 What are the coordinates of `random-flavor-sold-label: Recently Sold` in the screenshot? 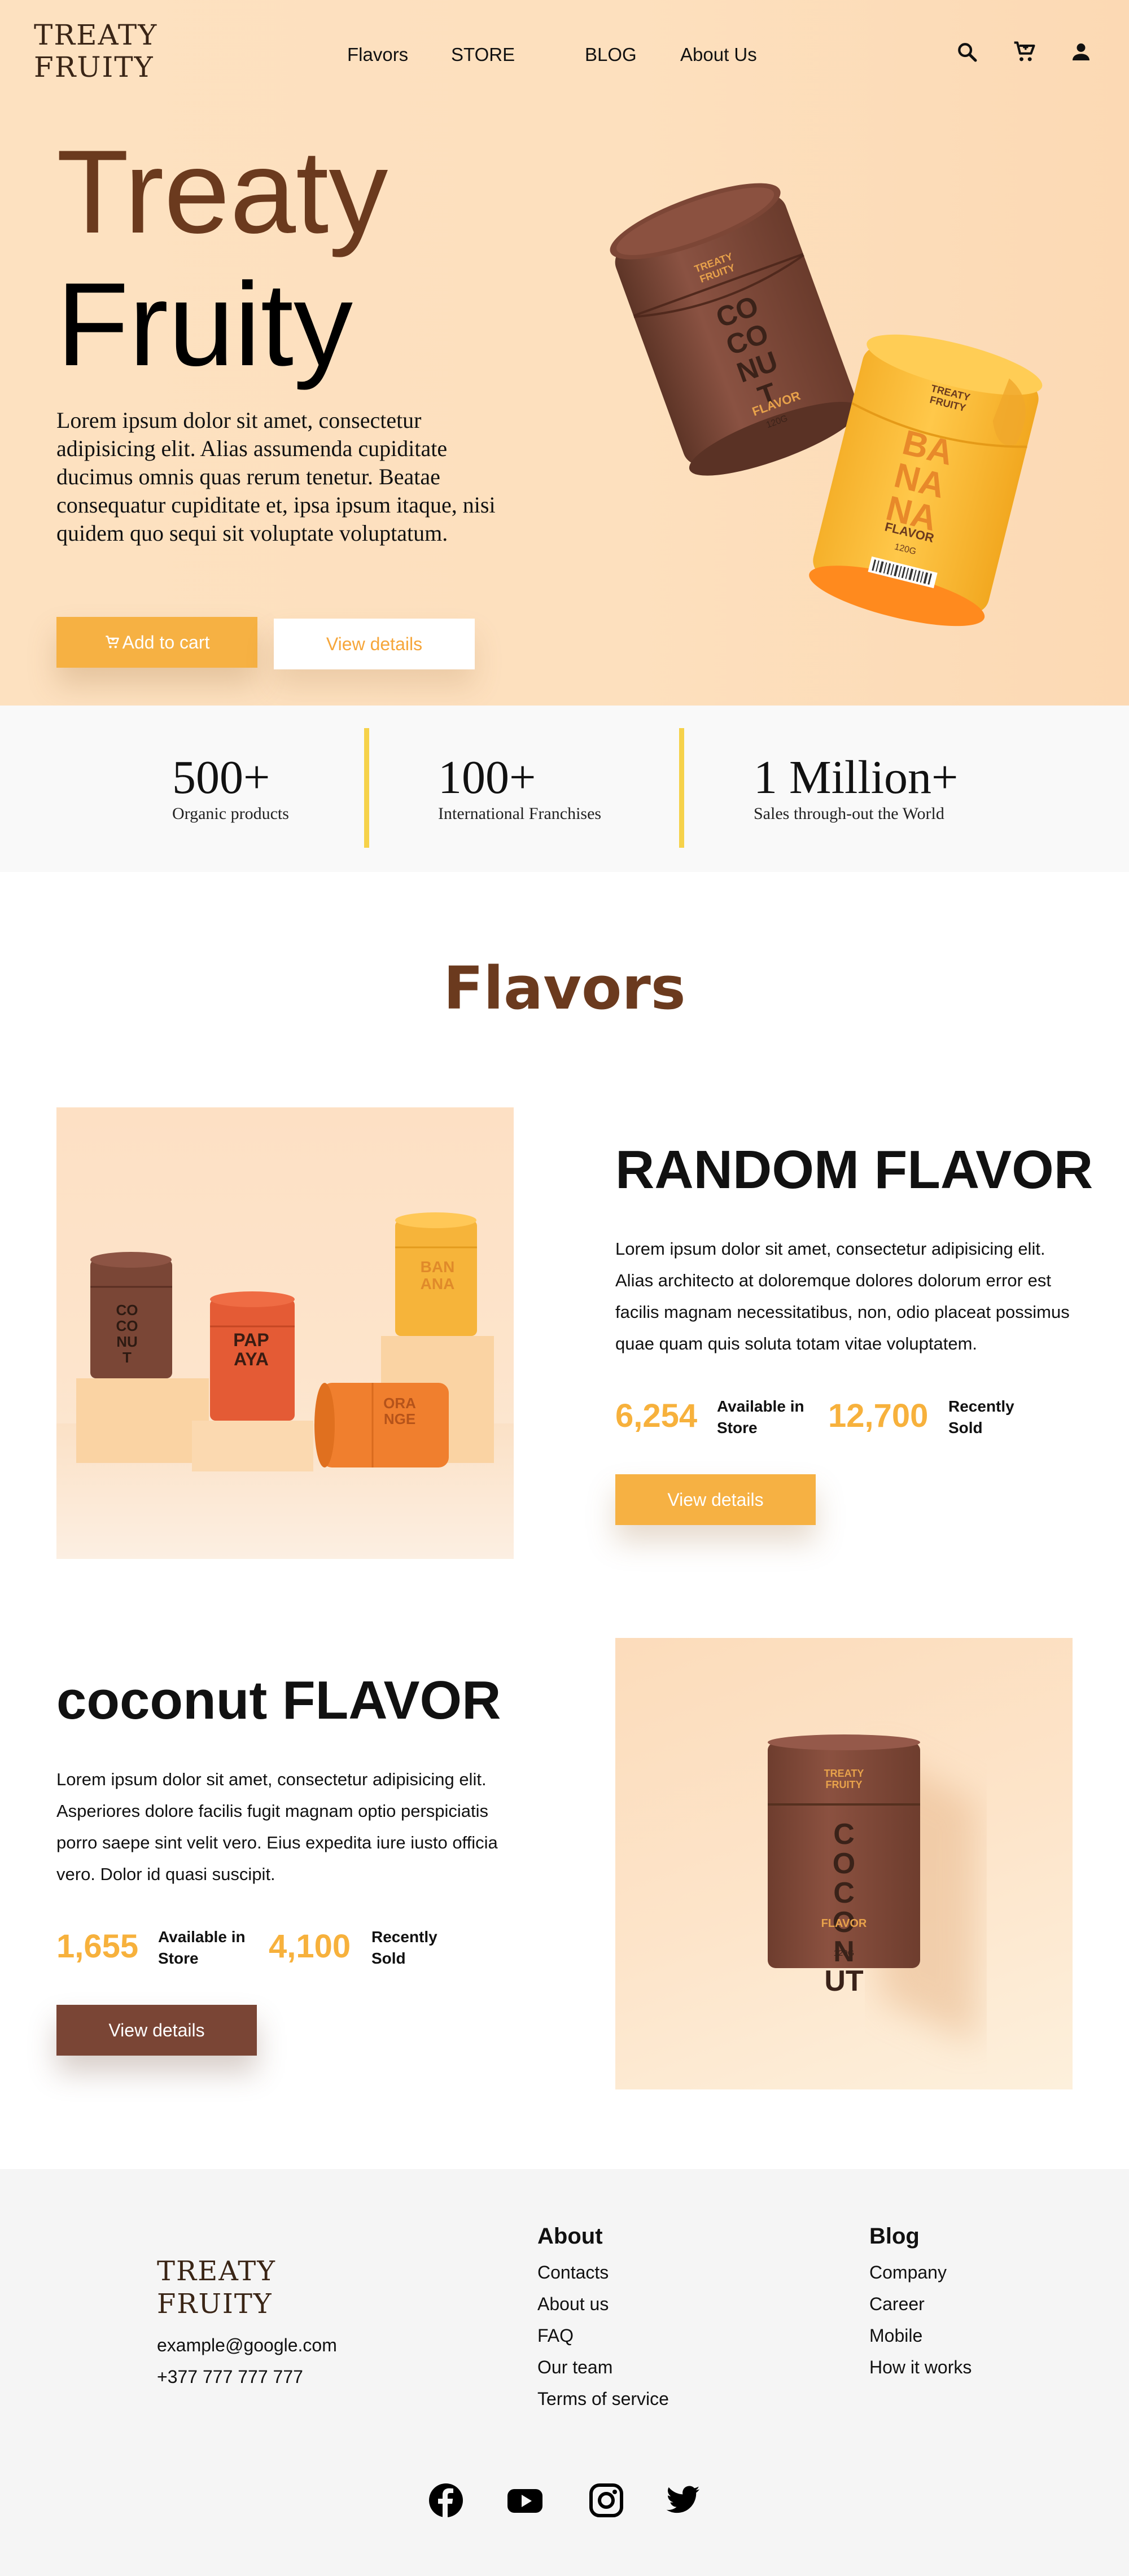 It's located at (981, 1416).